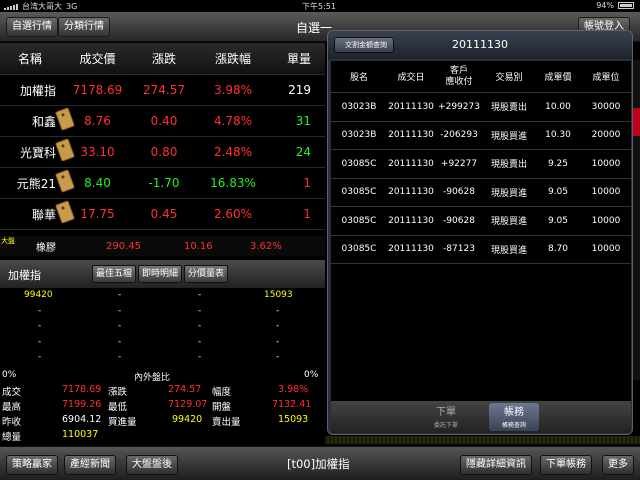  I want to click on header-volume: 單量, so click(298, 59).